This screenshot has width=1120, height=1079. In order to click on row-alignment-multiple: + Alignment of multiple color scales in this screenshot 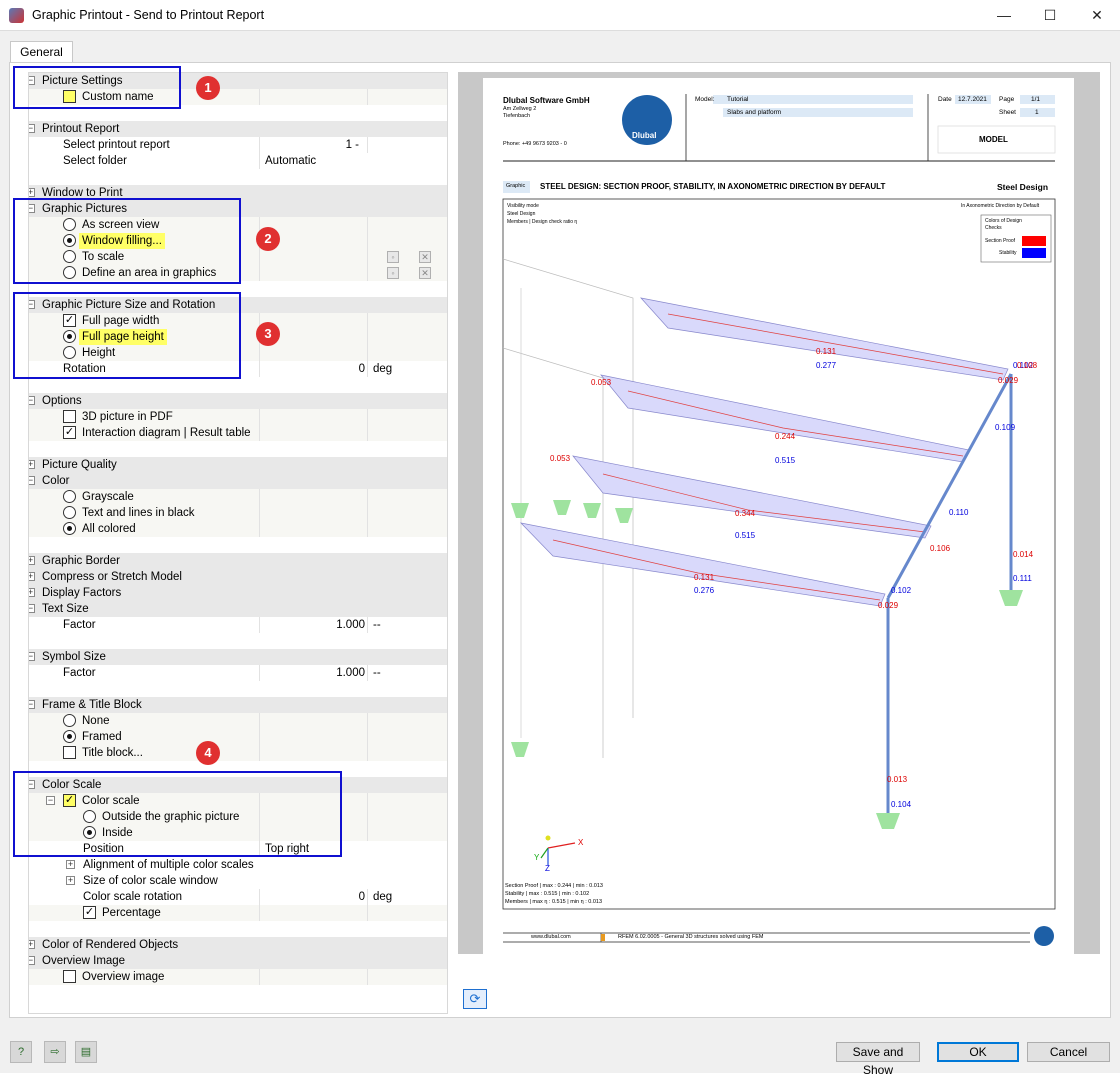, I will do `click(238, 865)`.